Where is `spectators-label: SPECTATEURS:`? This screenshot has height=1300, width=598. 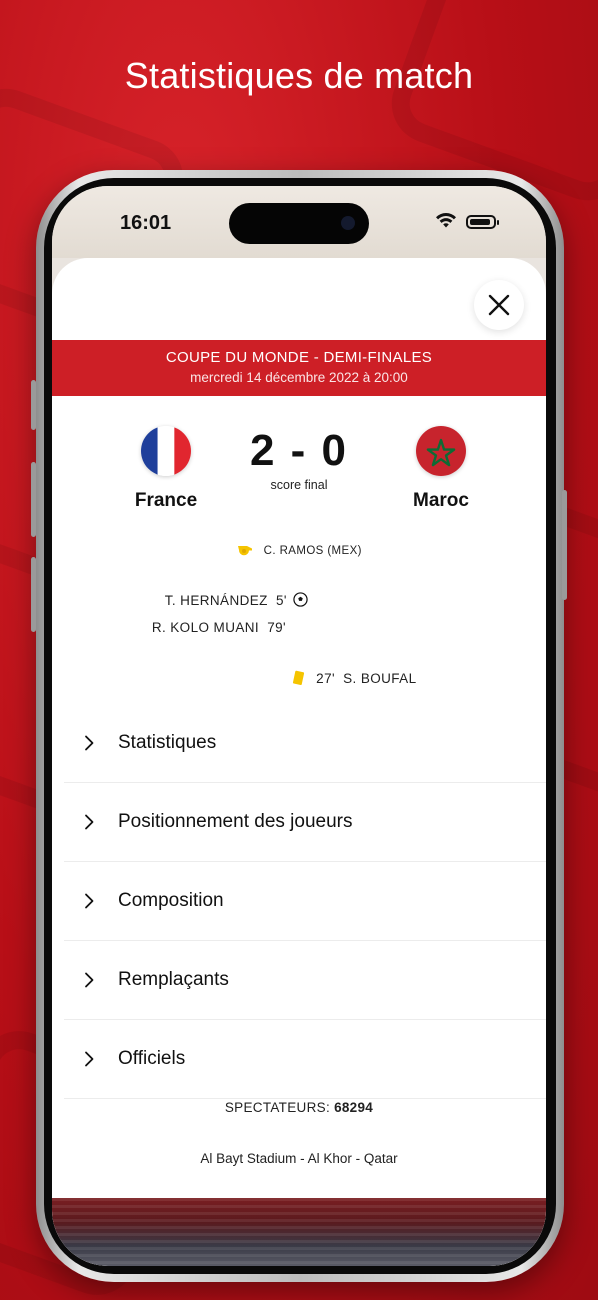
spectators-label: SPECTATEURS: is located at coordinates (277, 1107).